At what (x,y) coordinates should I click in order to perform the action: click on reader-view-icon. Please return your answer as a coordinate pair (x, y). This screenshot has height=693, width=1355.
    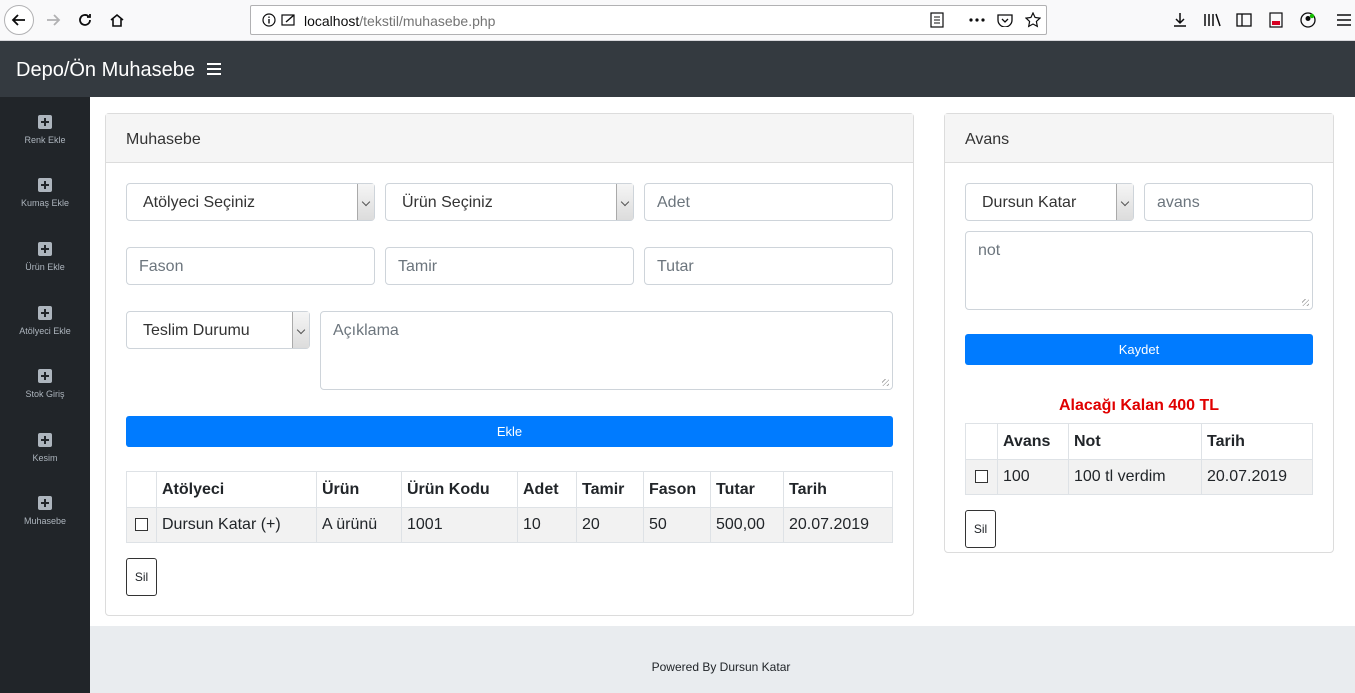
    Looking at the image, I should click on (937, 20).